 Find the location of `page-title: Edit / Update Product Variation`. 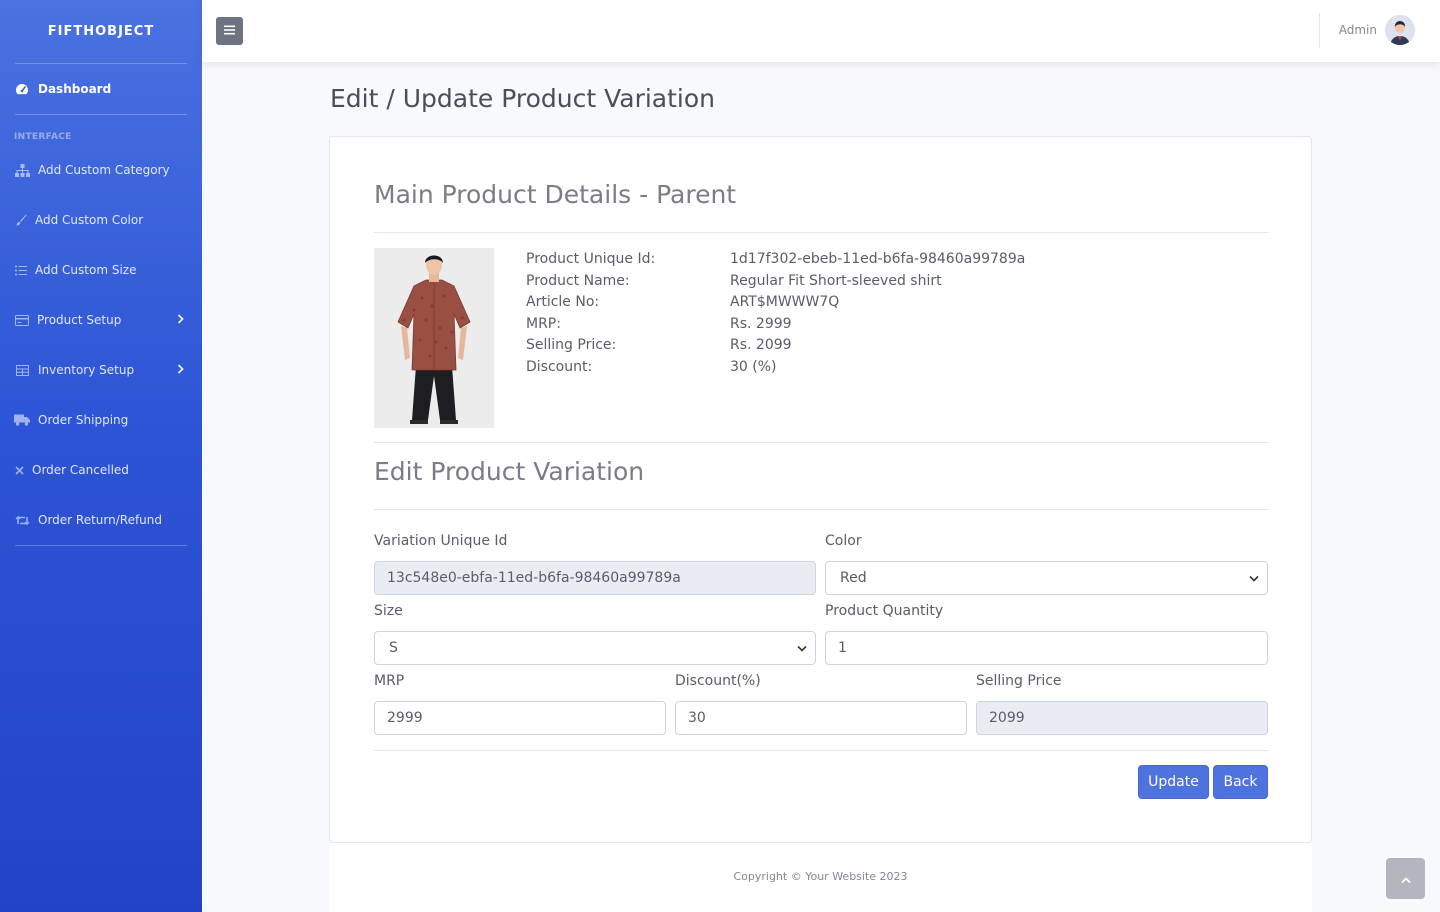

page-title: Edit / Update Product Variation is located at coordinates (522, 98).